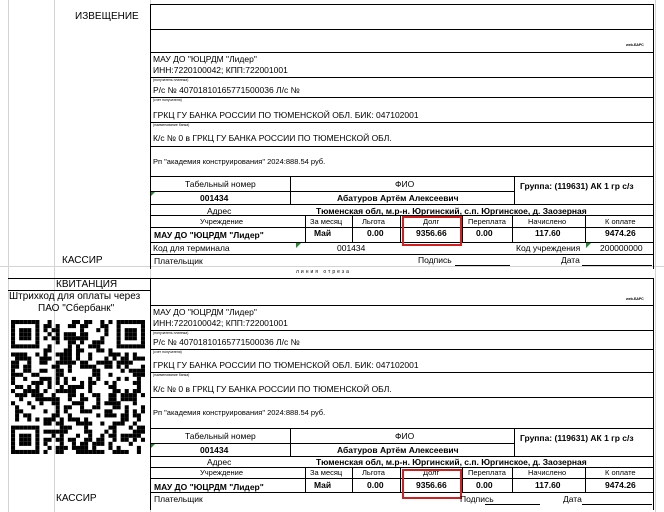 The height and width of the screenshot is (512, 664). Describe the element at coordinates (78, 387) in the screenshot. I see `payment-qr-code` at that location.